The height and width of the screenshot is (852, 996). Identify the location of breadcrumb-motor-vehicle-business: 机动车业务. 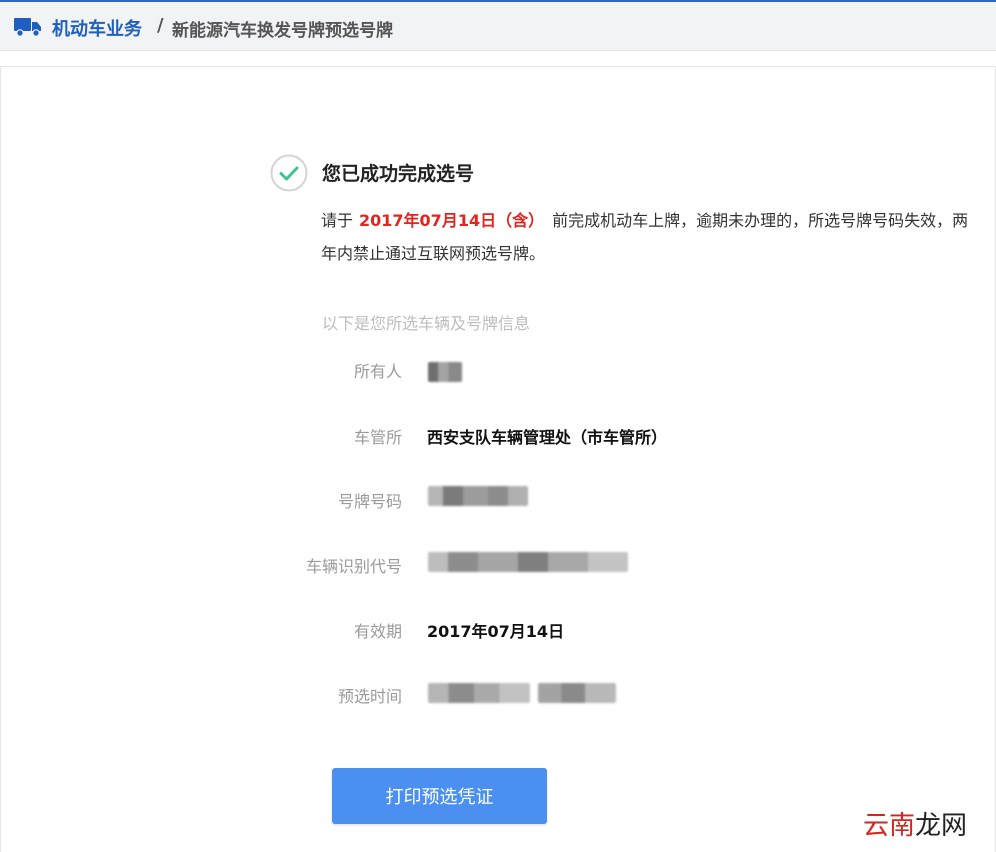
(97, 28).